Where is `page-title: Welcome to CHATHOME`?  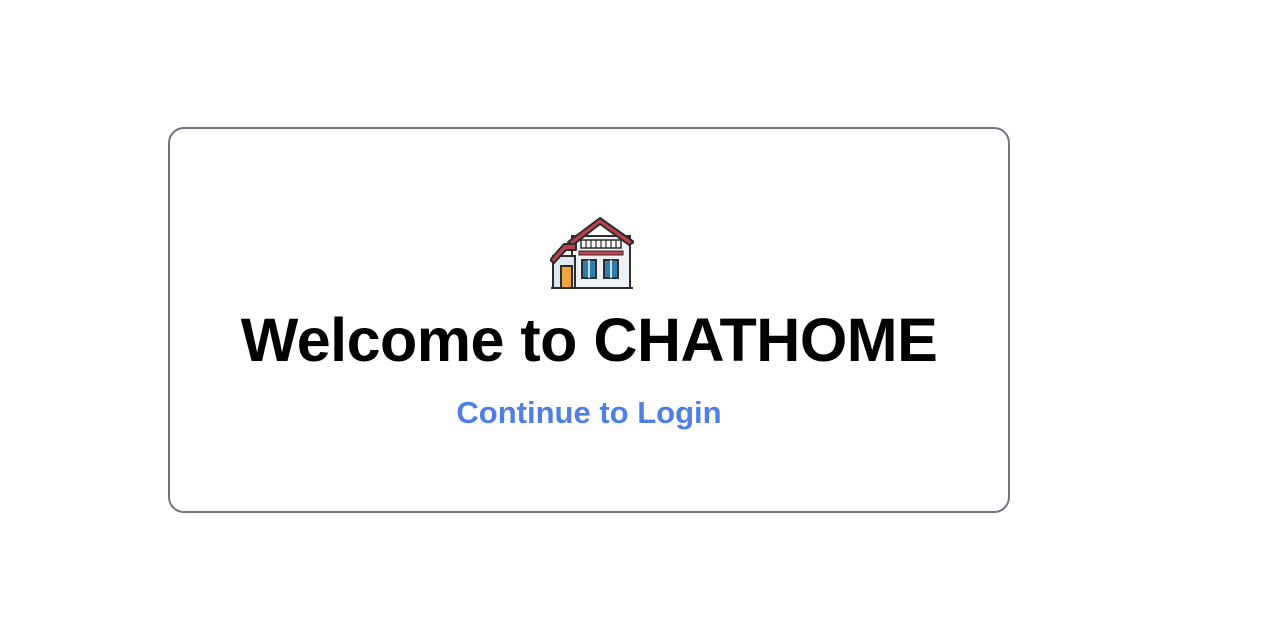 page-title: Welcome to CHATHOME is located at coordinates (589, 340).